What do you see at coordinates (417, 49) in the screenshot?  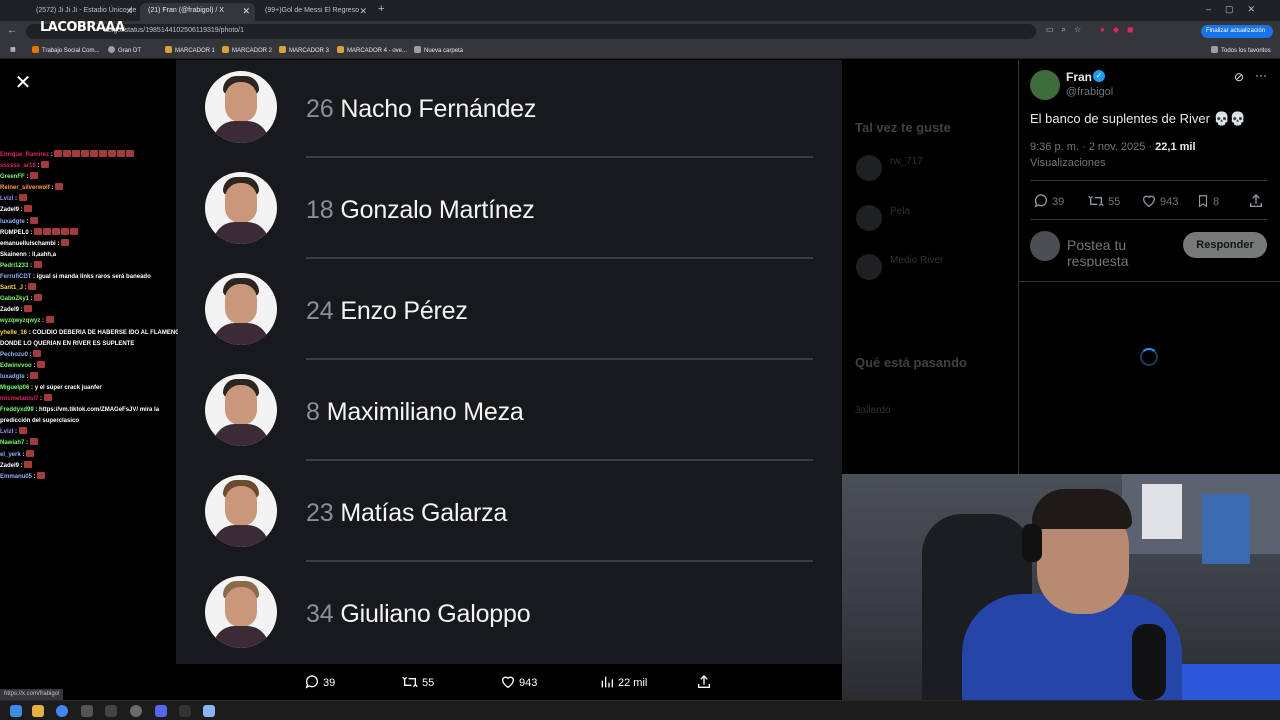 I see `folder-icon` at bounding box center [417, 49].